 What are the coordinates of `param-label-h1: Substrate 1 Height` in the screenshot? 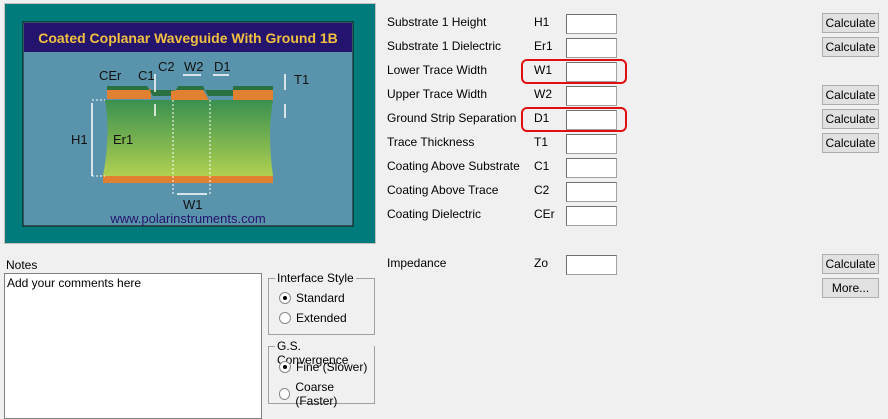 It's located at (437, 22).